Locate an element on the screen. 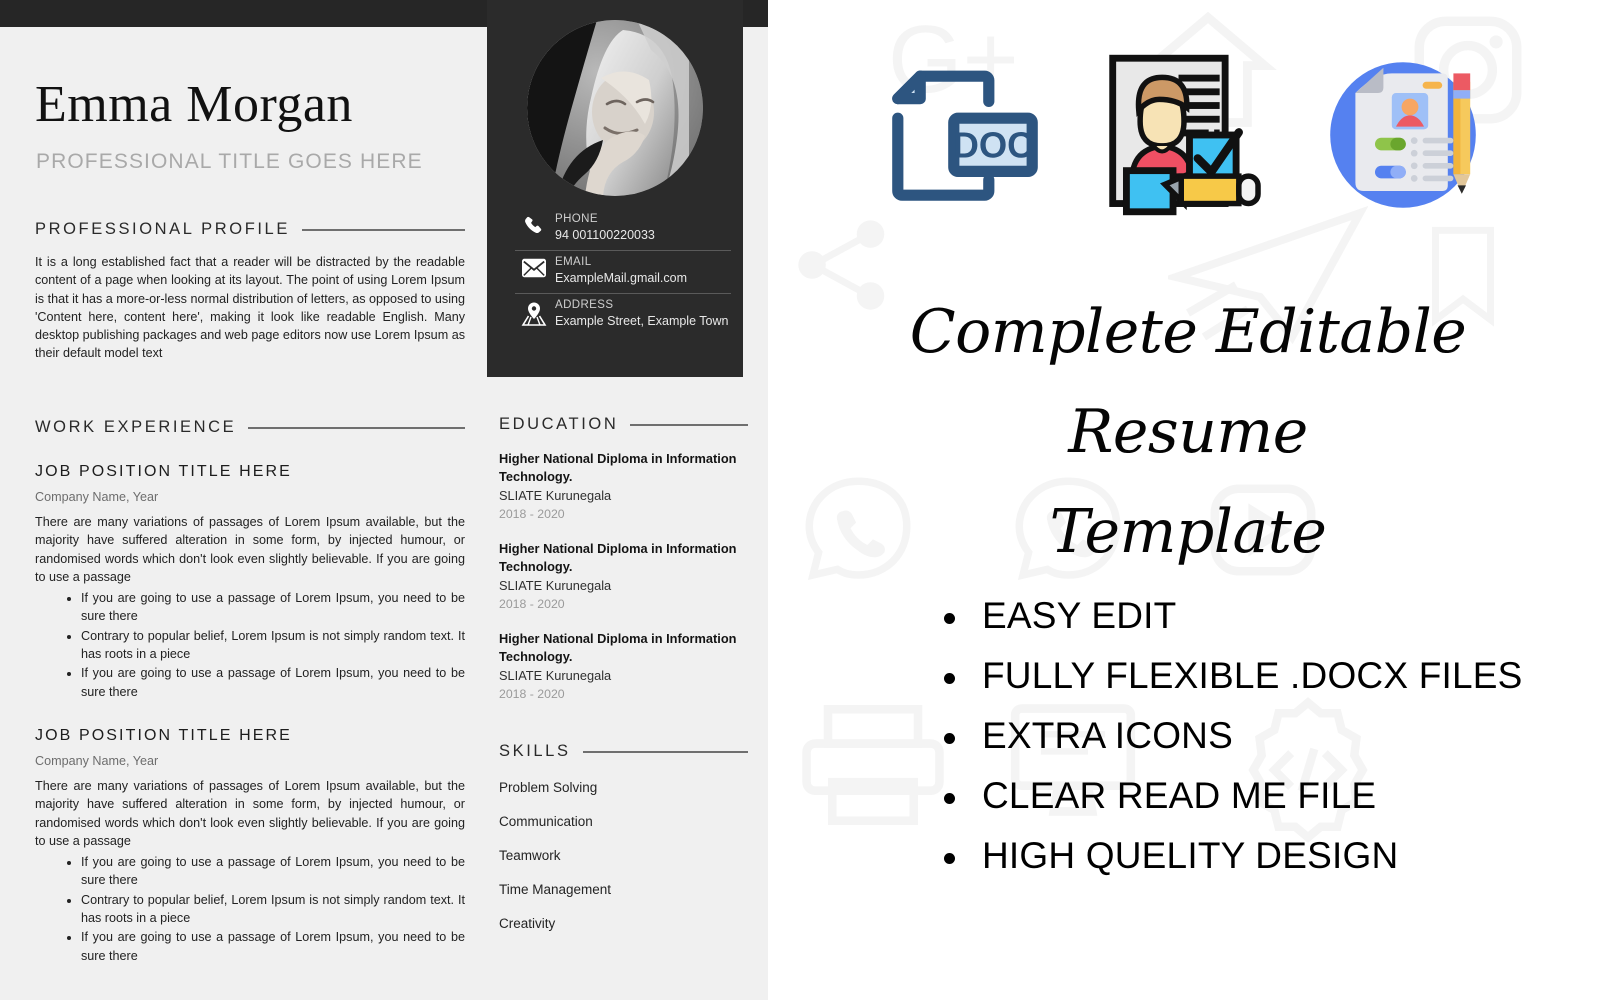 The height and width of the screenshot is (1000, 1600). address-label: ADDRESS is located at coordinates (584, 305).